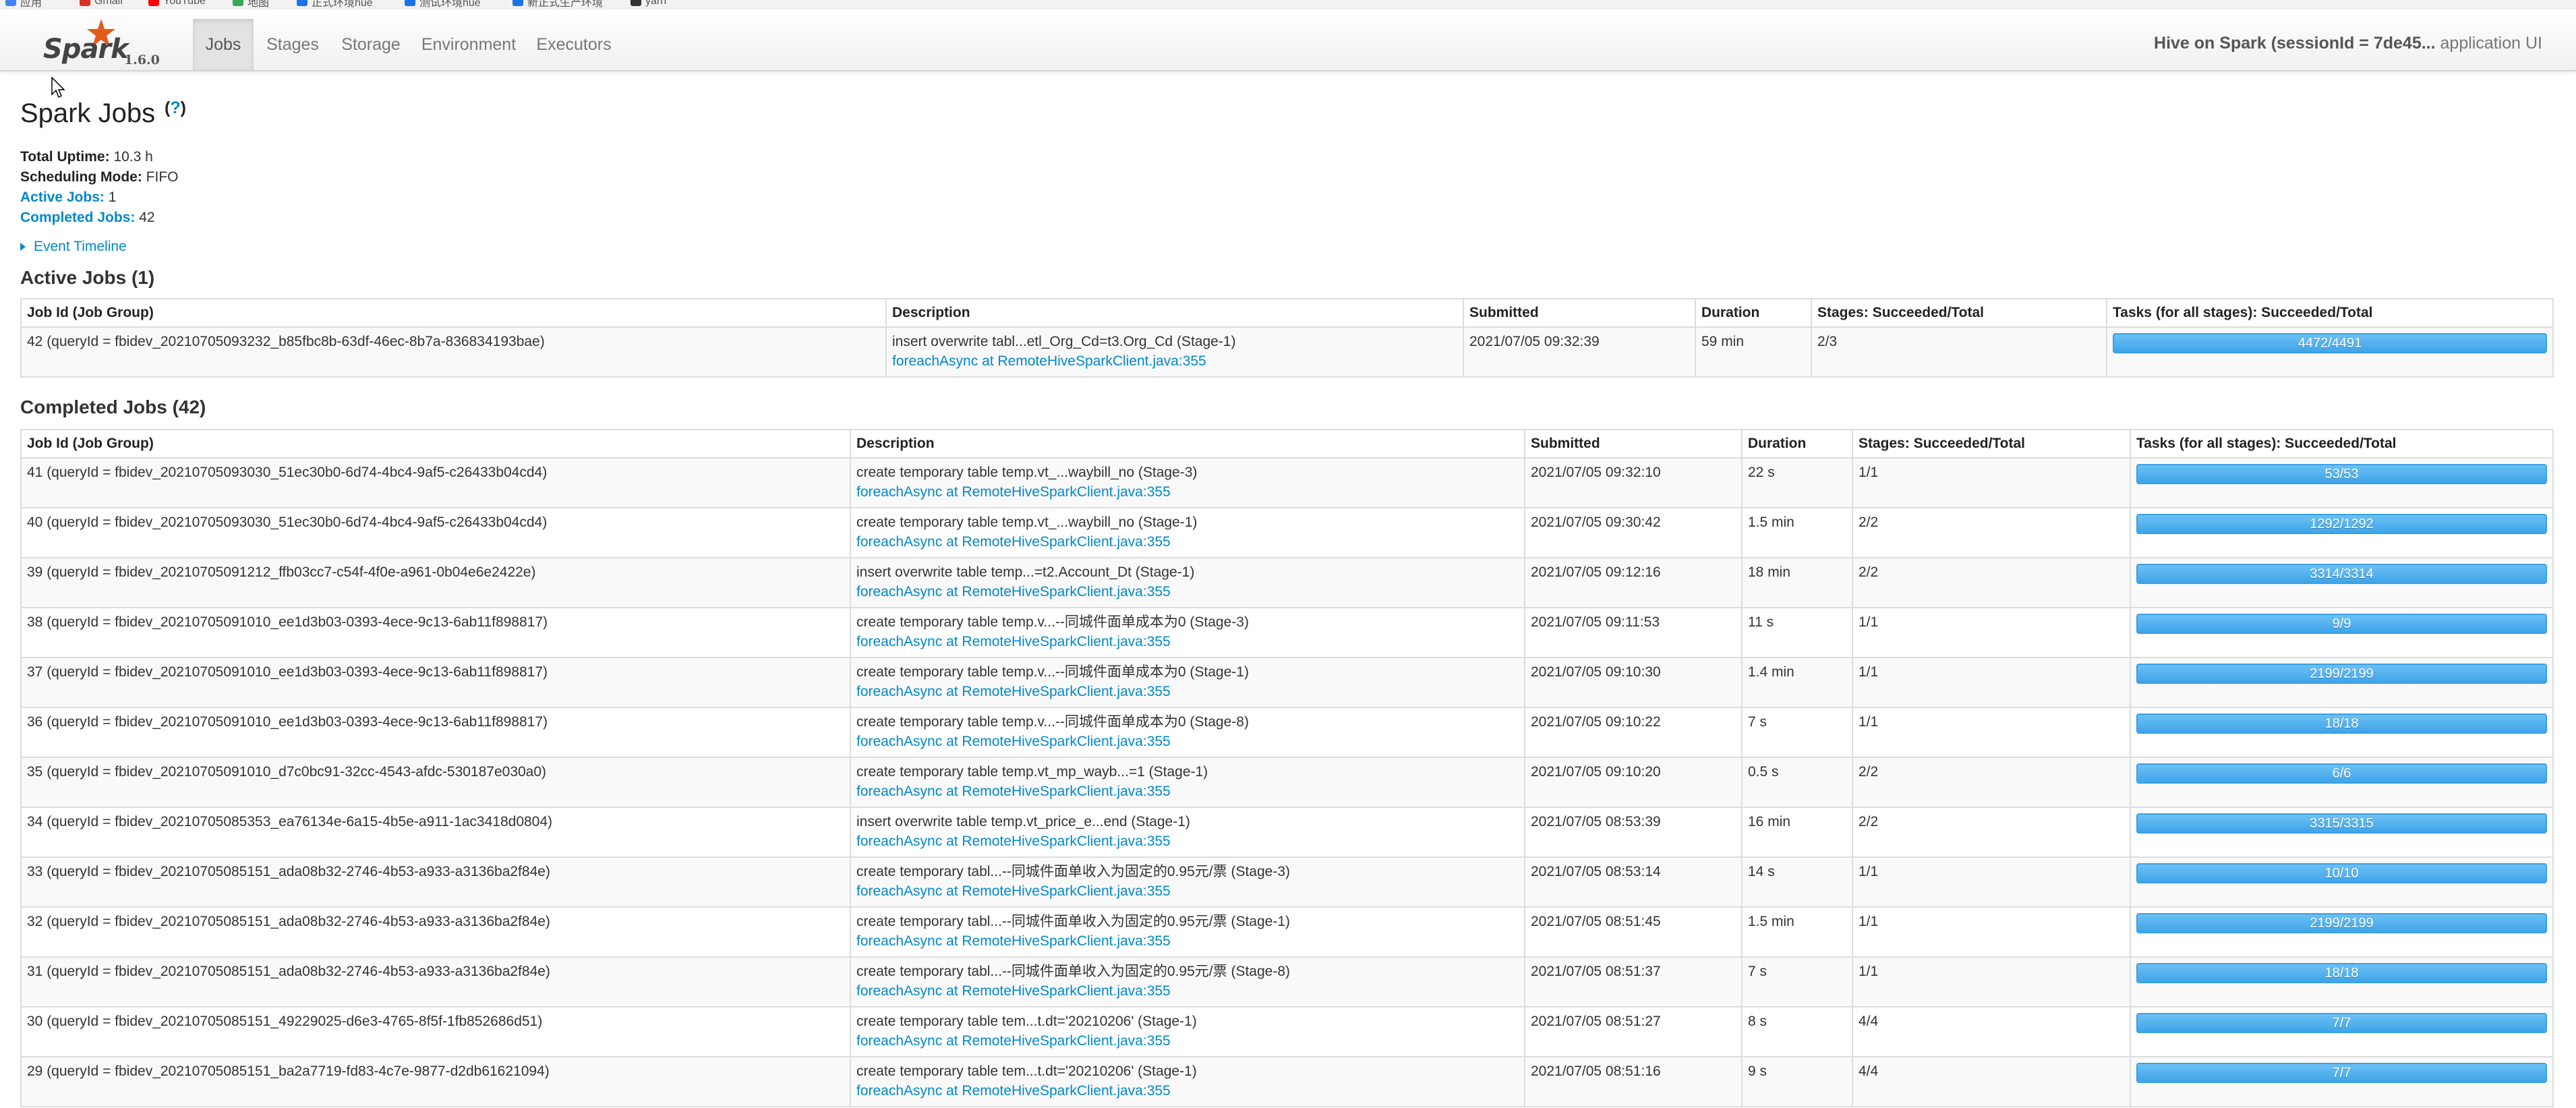 This screenshot has height=1108, width=2576. Describe the element at coordinates (1633, 532) in the screenshot. I see `submitted-cell: 2021/07/05 09:30:42` at that location.